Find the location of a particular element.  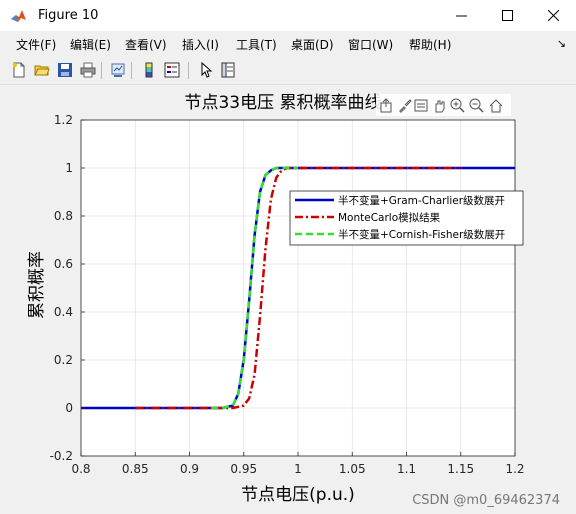

maximize-button is located at coordinates (507, 15).